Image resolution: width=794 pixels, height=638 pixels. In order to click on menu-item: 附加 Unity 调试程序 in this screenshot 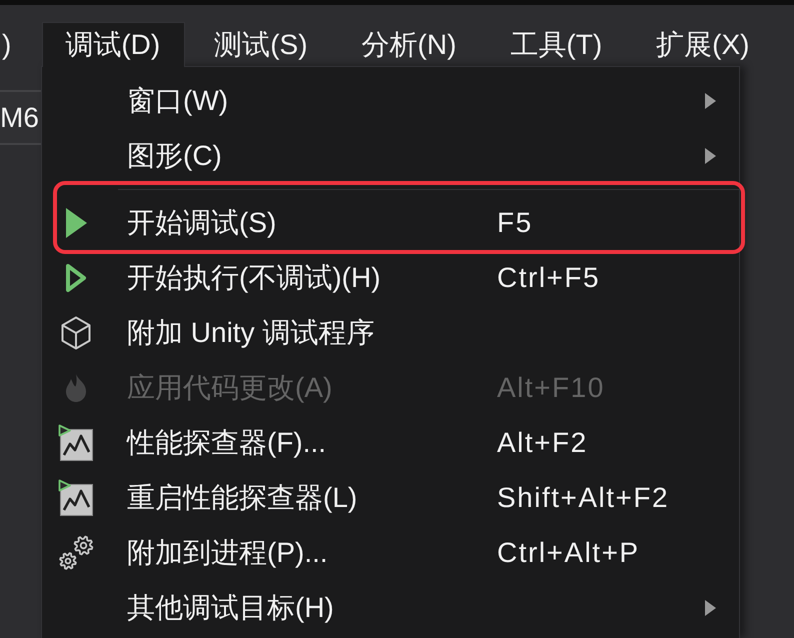, I will do `click(390, 332)`.